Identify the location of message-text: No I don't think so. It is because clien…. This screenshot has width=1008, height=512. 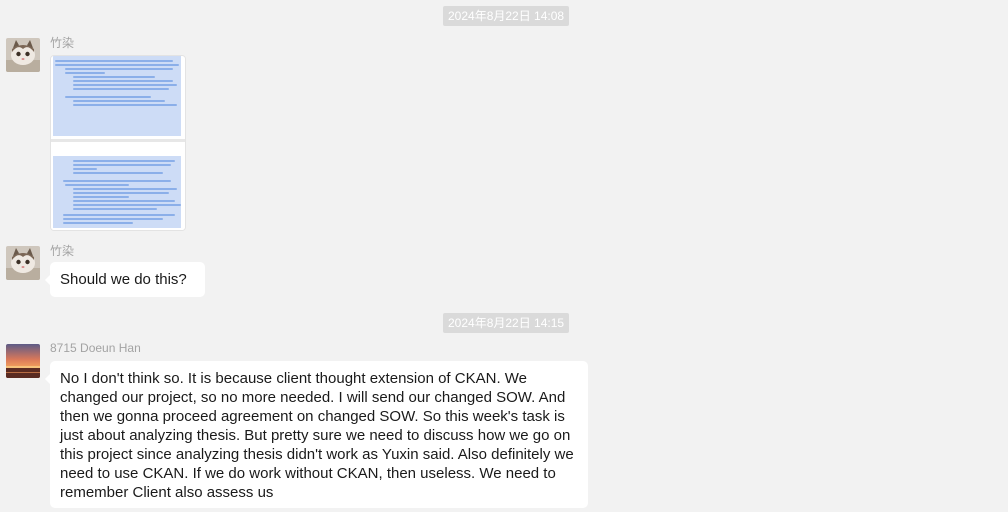
(317, 435).